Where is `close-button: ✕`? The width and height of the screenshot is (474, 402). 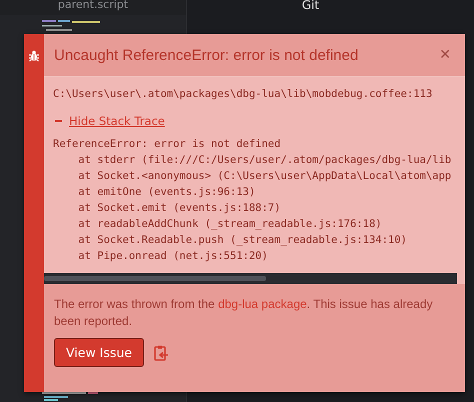
close-button: ✕ is located at coordinates (445, 55).